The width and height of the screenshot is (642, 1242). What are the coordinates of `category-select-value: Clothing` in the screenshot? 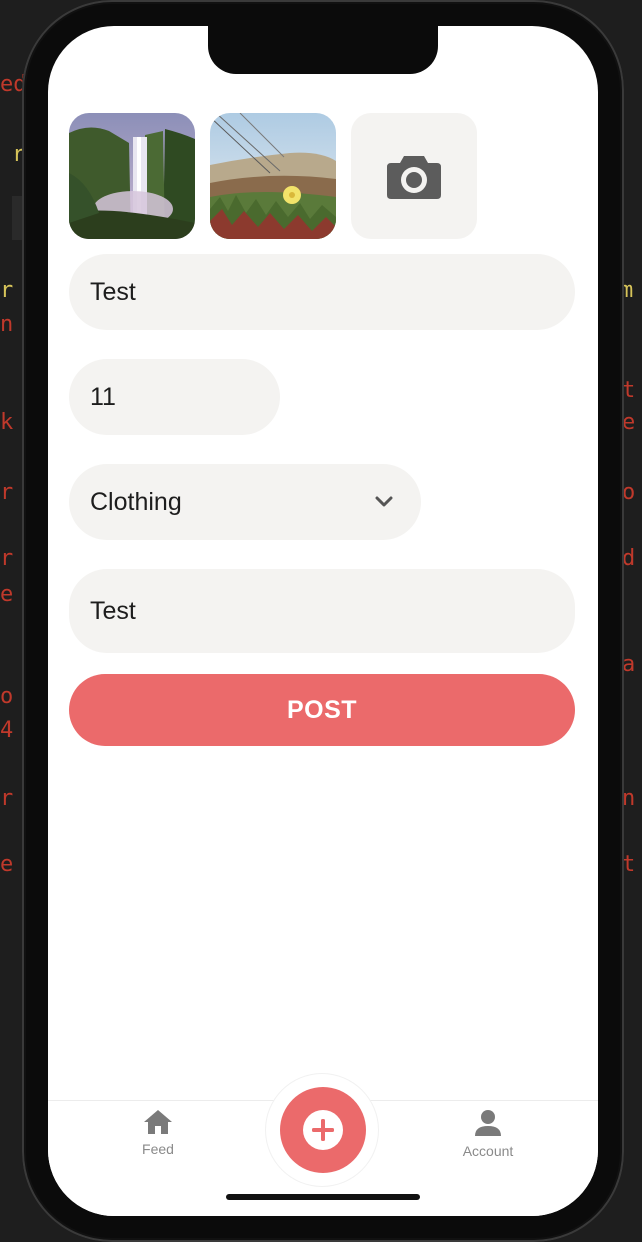 It's located at (136, 501).